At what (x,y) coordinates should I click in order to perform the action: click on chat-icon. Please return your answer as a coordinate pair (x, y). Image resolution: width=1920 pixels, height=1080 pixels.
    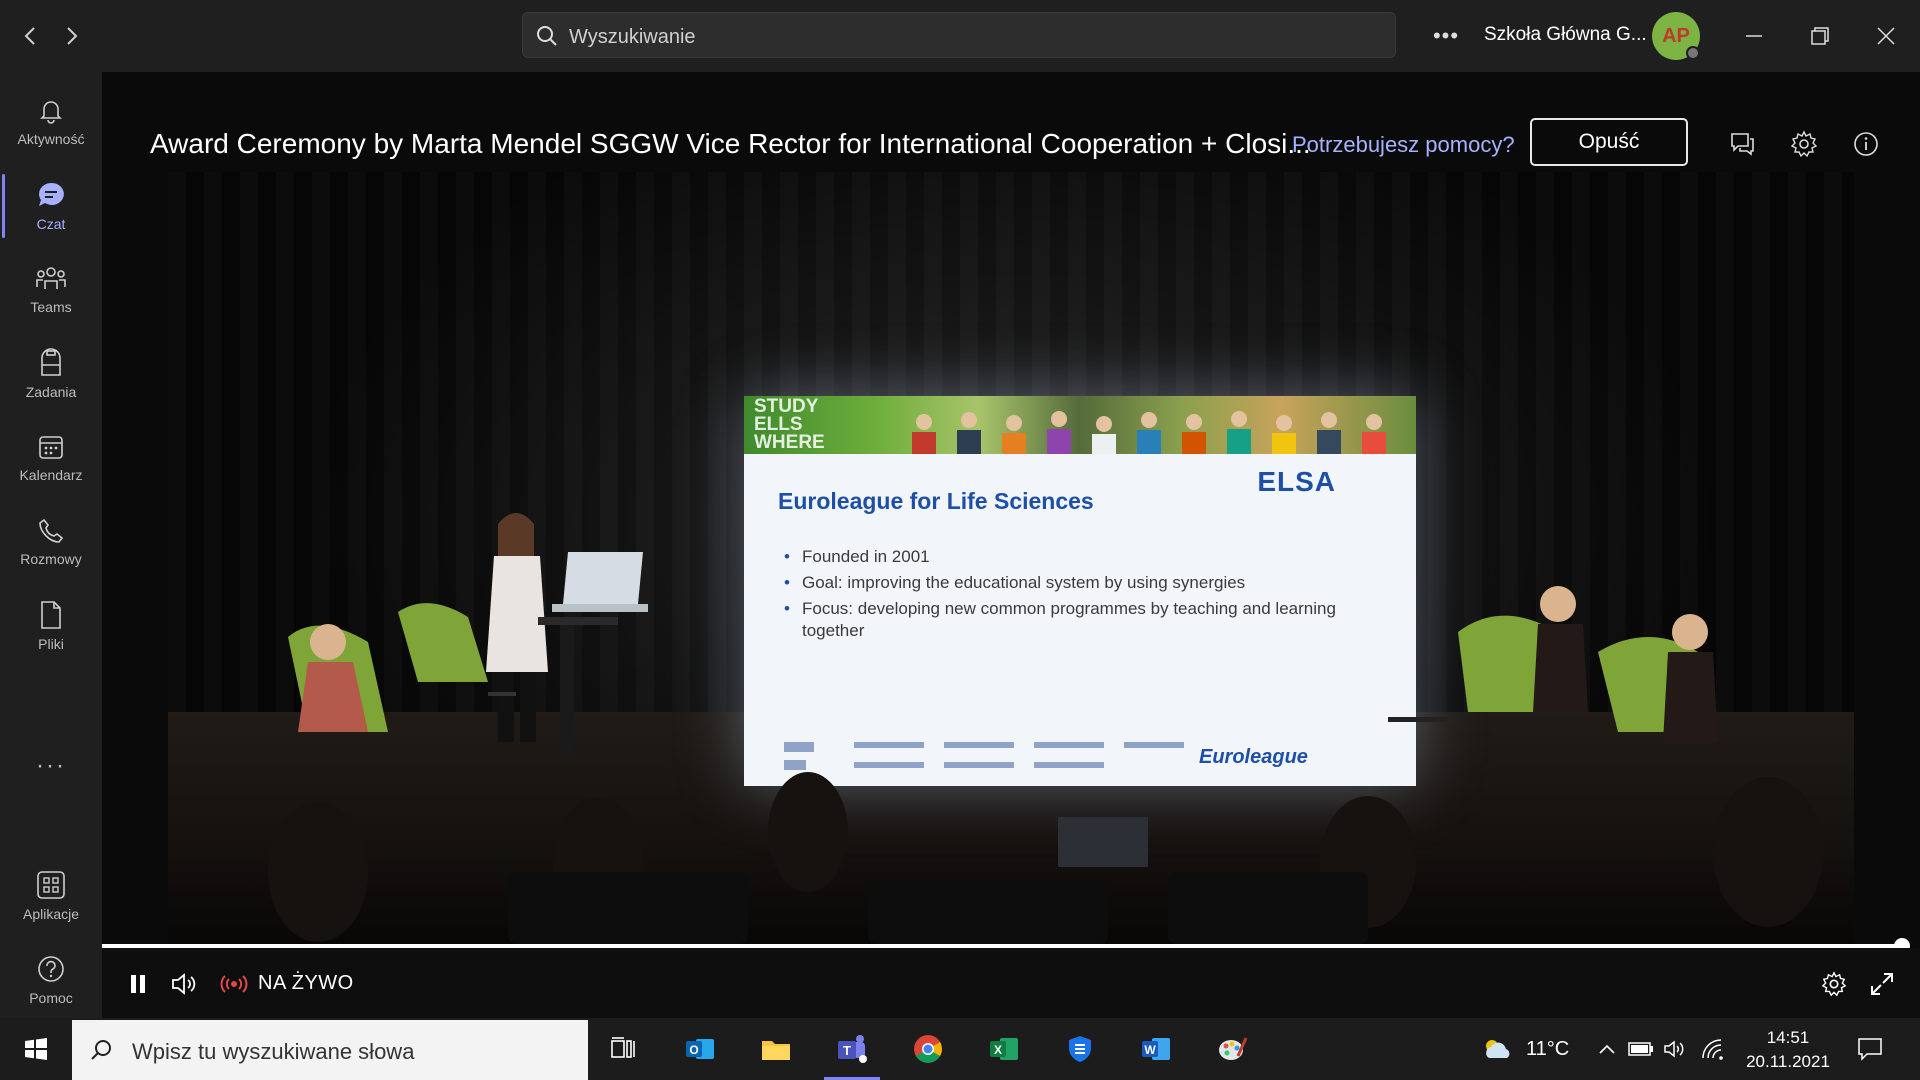
    Looking at the image, I should click on (51, 194).